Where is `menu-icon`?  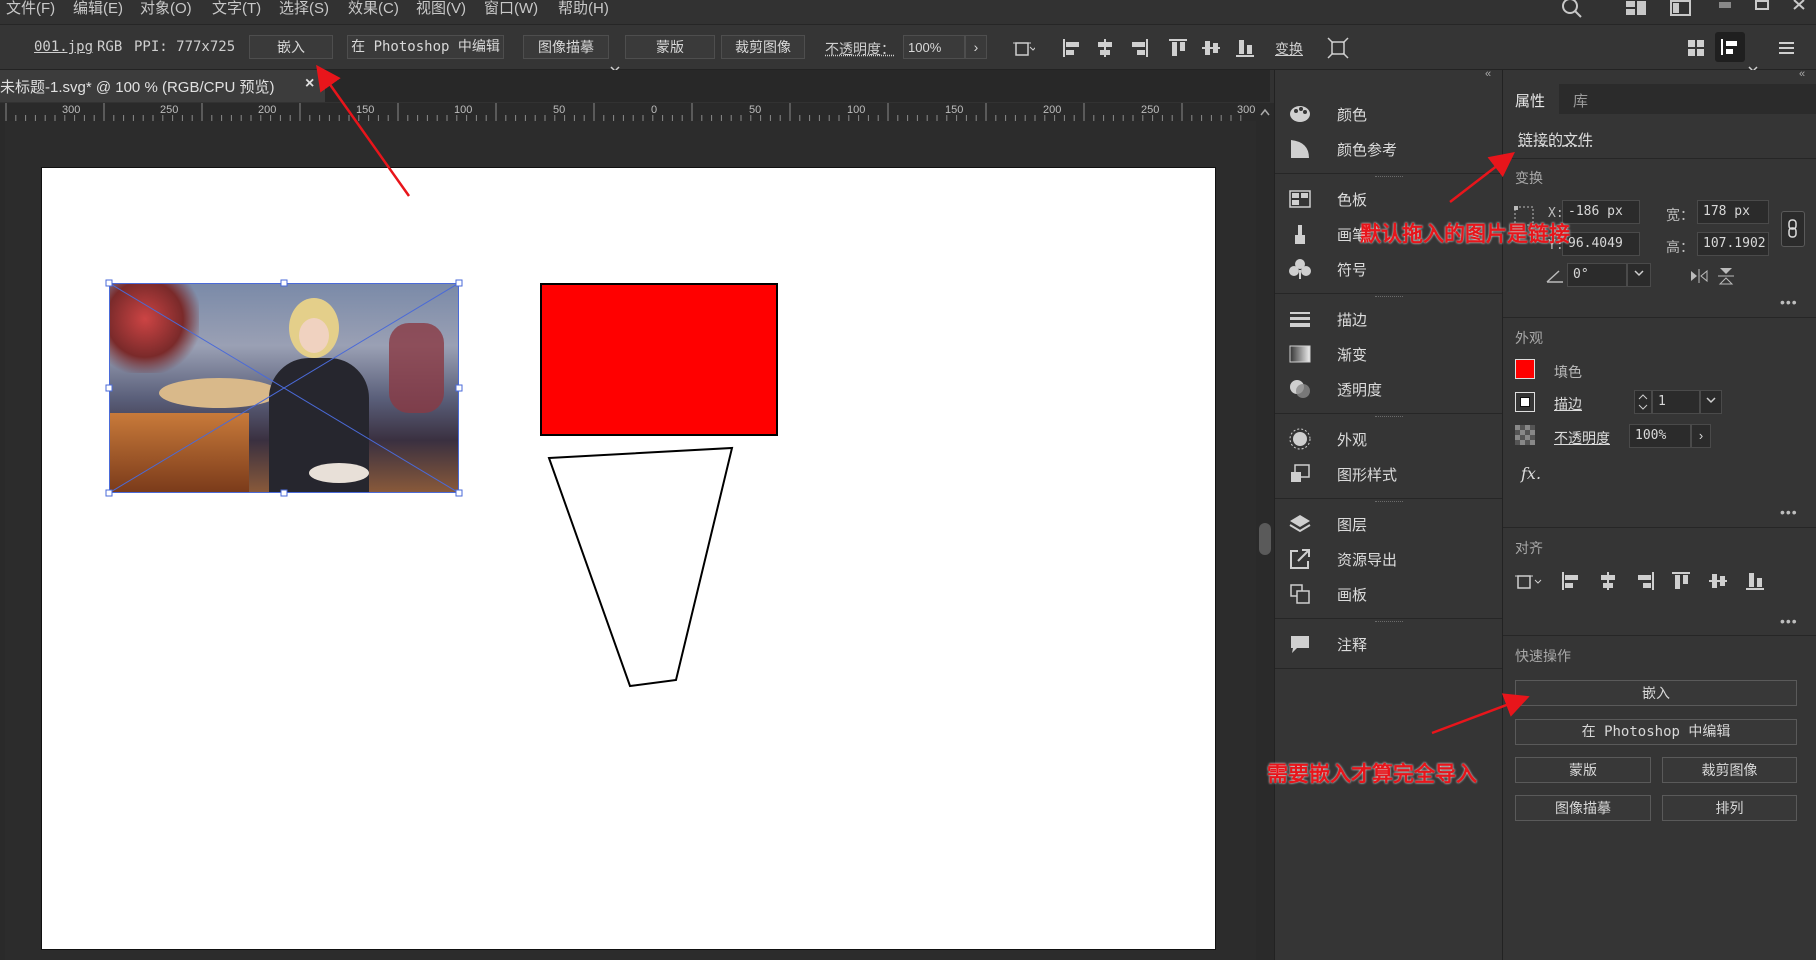
menu-icon is located at coordinates (1786, 48).